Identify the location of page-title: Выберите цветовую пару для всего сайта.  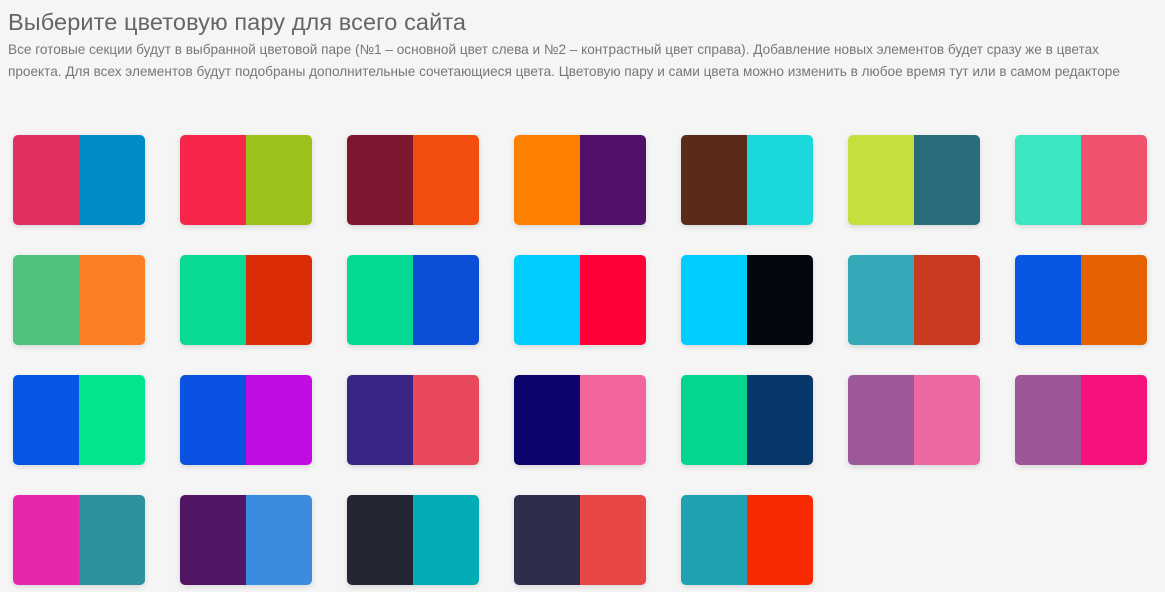
(237, 22).